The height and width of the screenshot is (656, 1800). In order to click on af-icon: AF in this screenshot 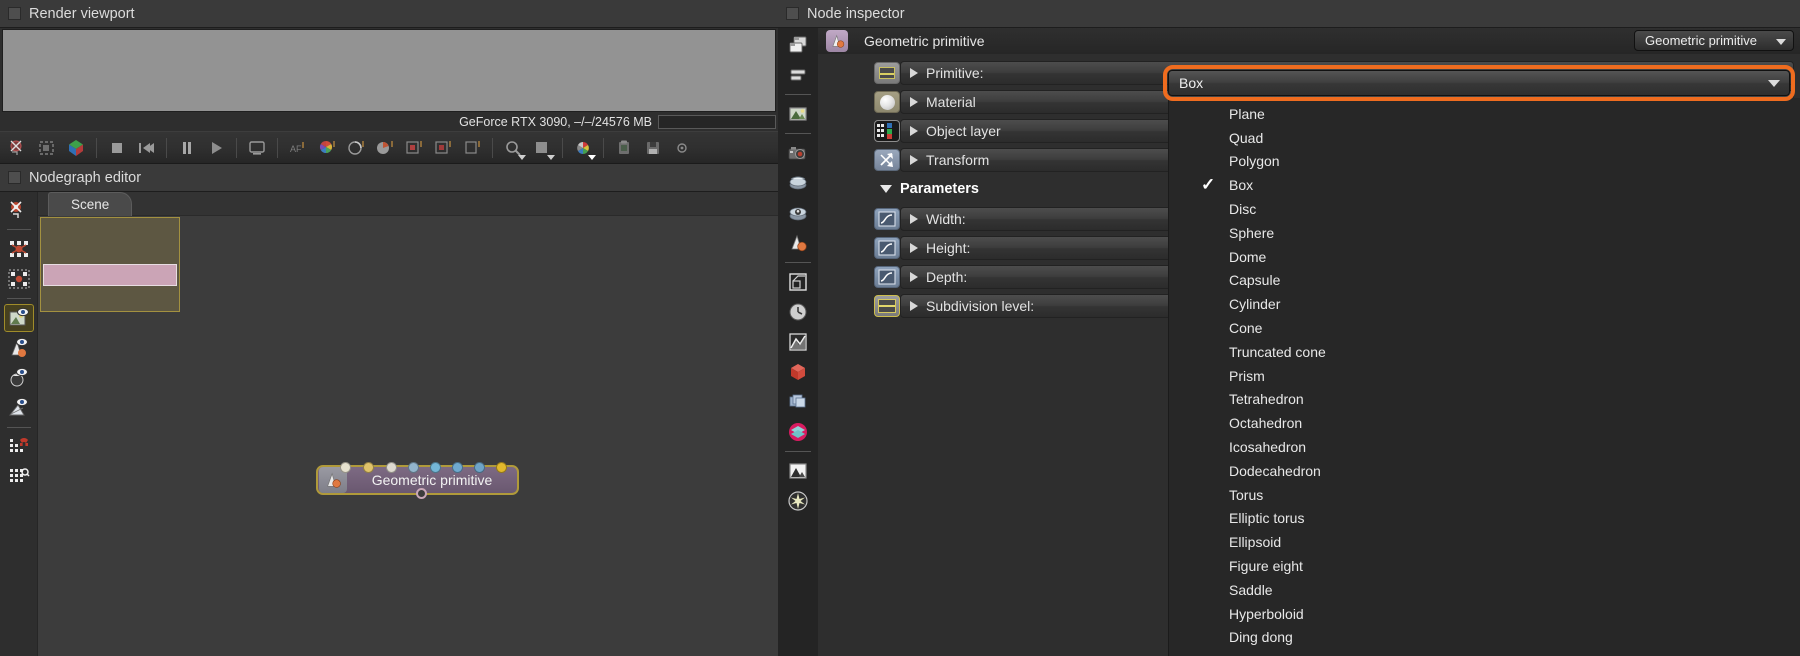, I will do `click(298, 148)`.